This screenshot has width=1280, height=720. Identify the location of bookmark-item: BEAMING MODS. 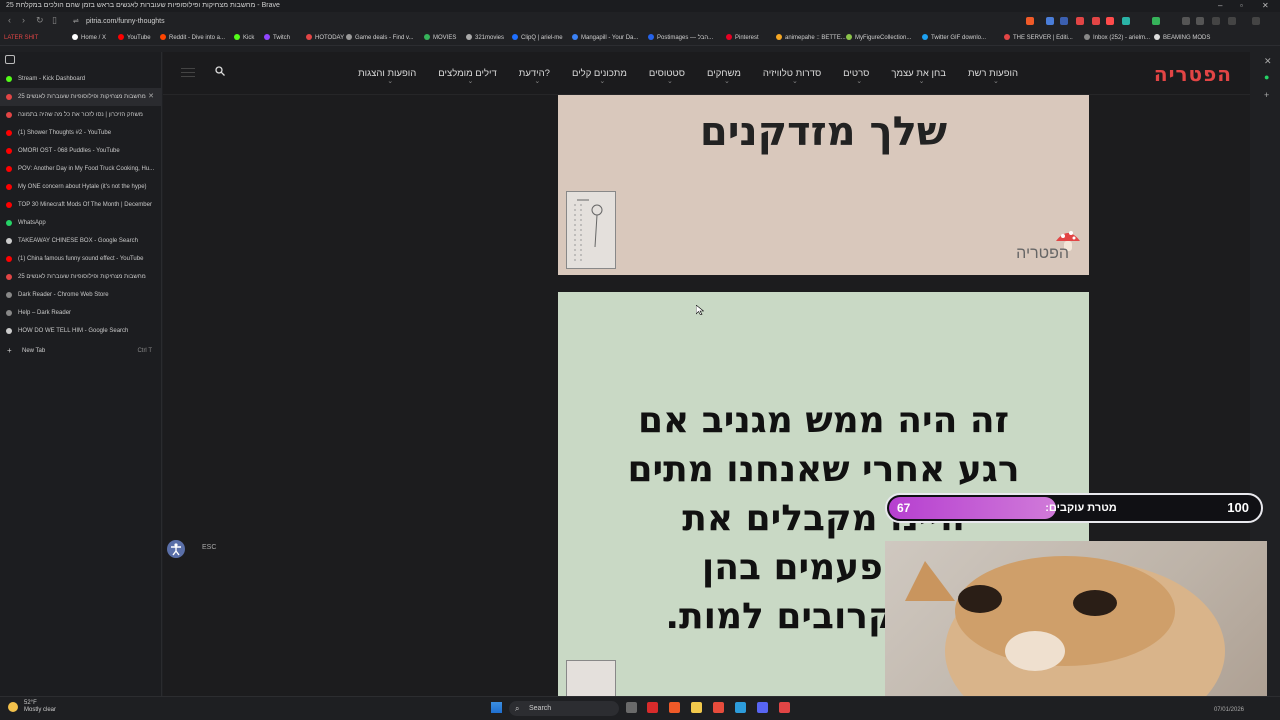
(1182, 38).